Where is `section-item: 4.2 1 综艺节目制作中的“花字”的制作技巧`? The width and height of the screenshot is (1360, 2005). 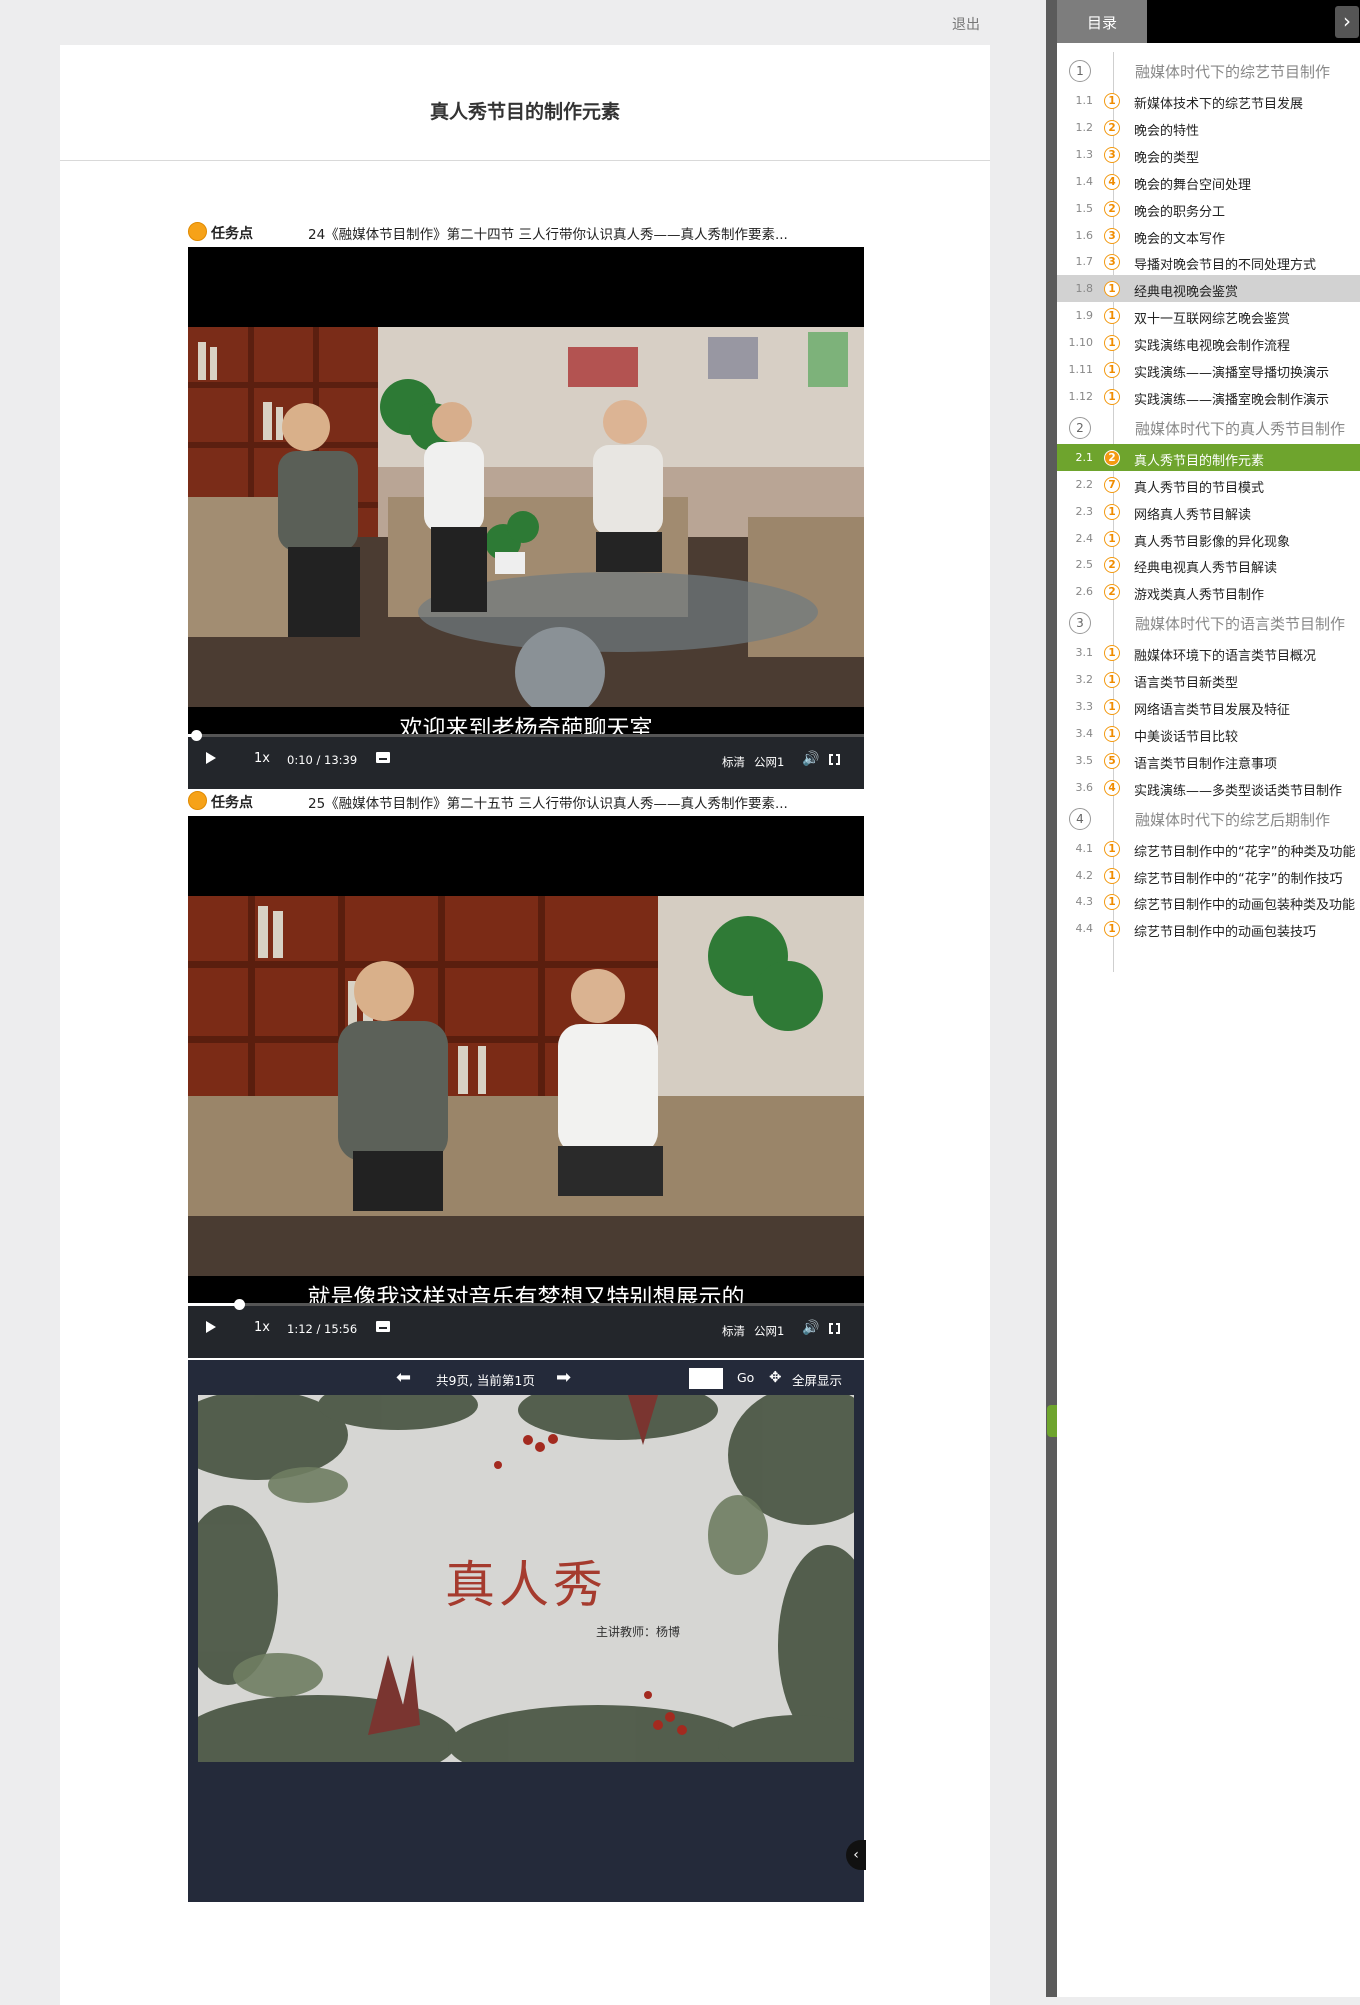 section-item: 4.2 1 综艺节目制作中的“花字”的制作技巧 is located at coordinates (1208, 875).